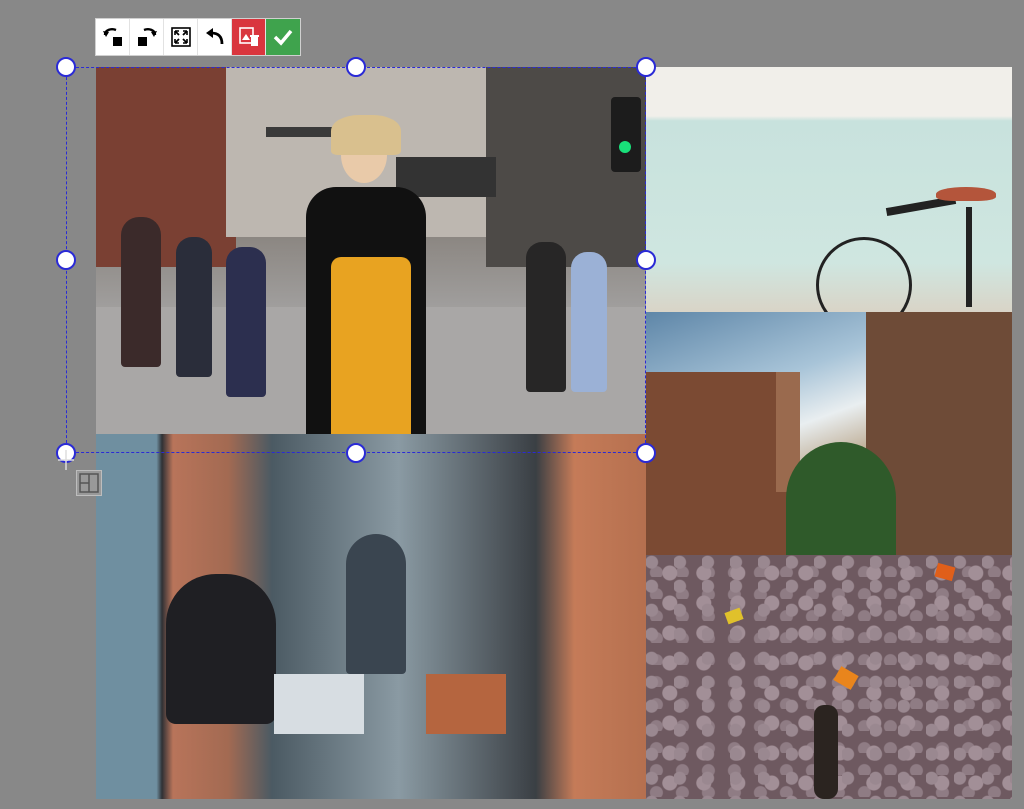  I want to click on rotate-left-button, so click(113, 37).